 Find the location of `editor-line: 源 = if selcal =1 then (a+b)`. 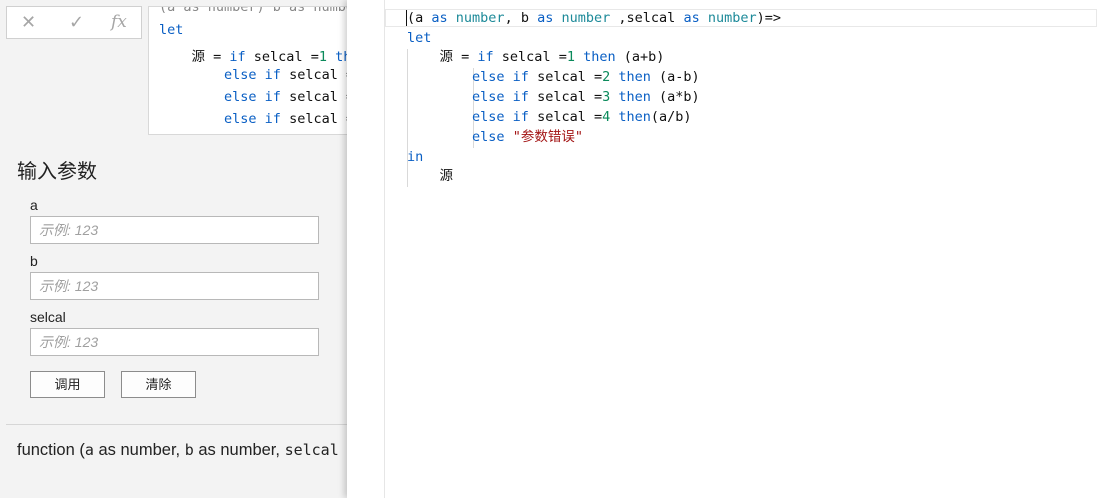

editor-line: 源 = if selcal =1 then (a+b) is located at coordinates (536, 57).